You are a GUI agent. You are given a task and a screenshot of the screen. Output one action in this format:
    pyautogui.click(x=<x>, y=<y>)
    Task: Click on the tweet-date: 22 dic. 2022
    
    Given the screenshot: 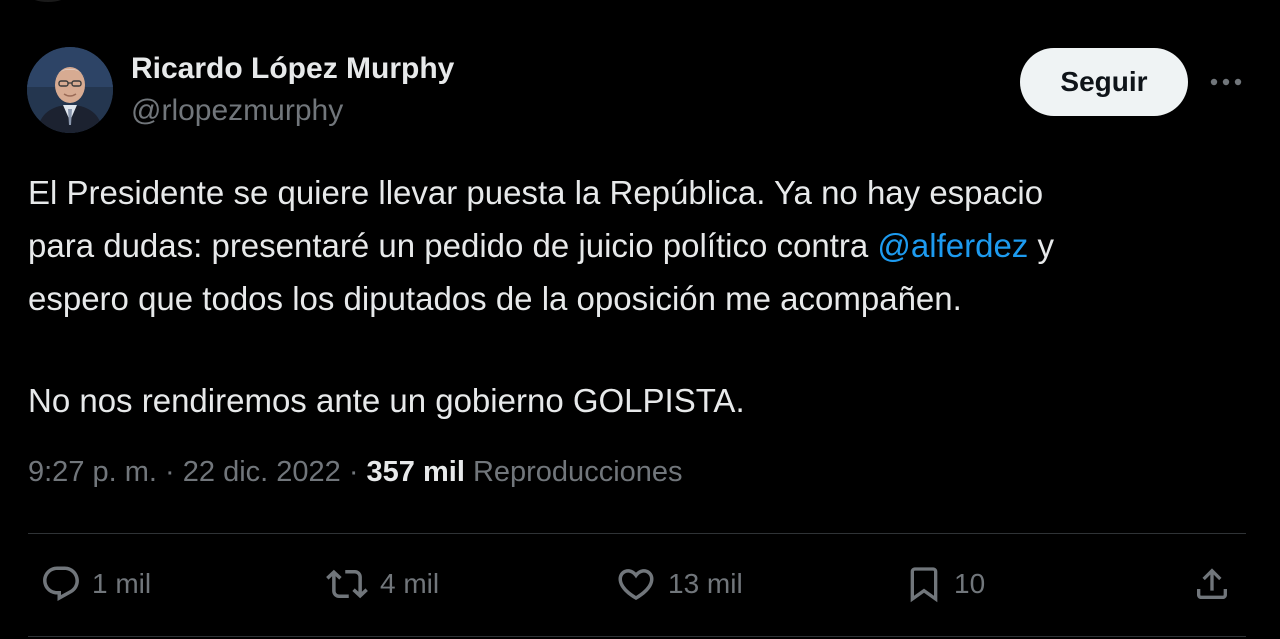 What is the action you would take?
    pyautogui.click(x=262, y=472)
    